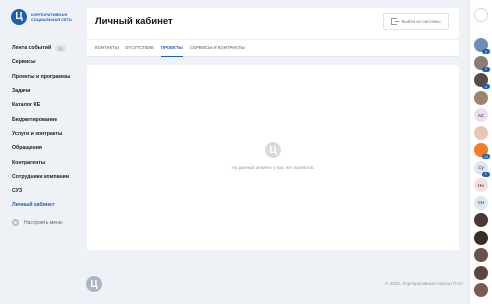 This screenshot has width=492, height=304. I want to click on contact-avatar: СН, so click(481, 202).